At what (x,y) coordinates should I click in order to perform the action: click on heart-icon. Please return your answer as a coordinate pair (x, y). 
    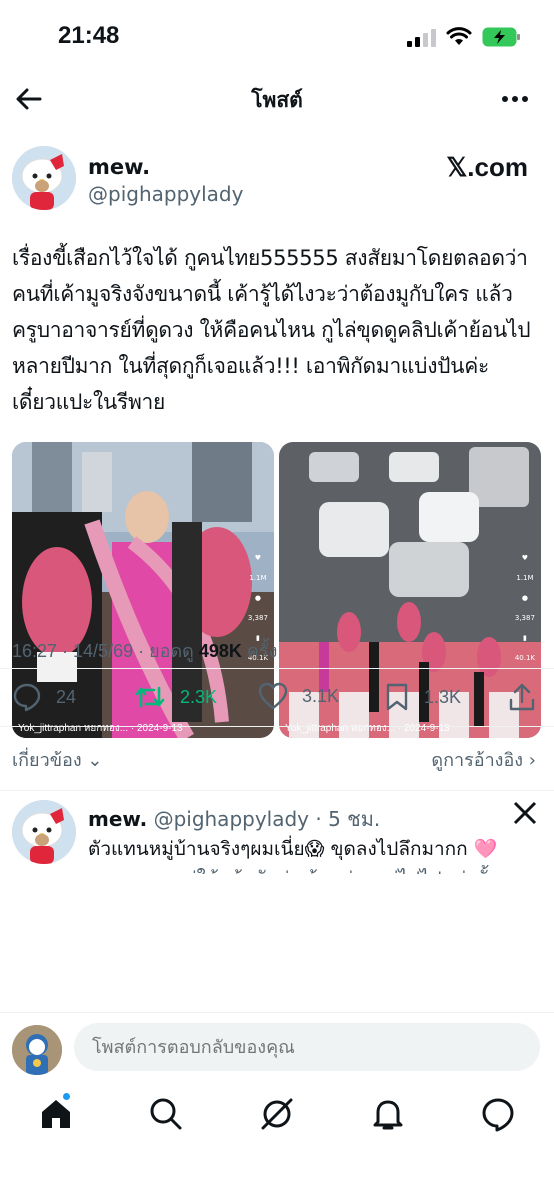
    Looking at the image, I should click on (273, 696).